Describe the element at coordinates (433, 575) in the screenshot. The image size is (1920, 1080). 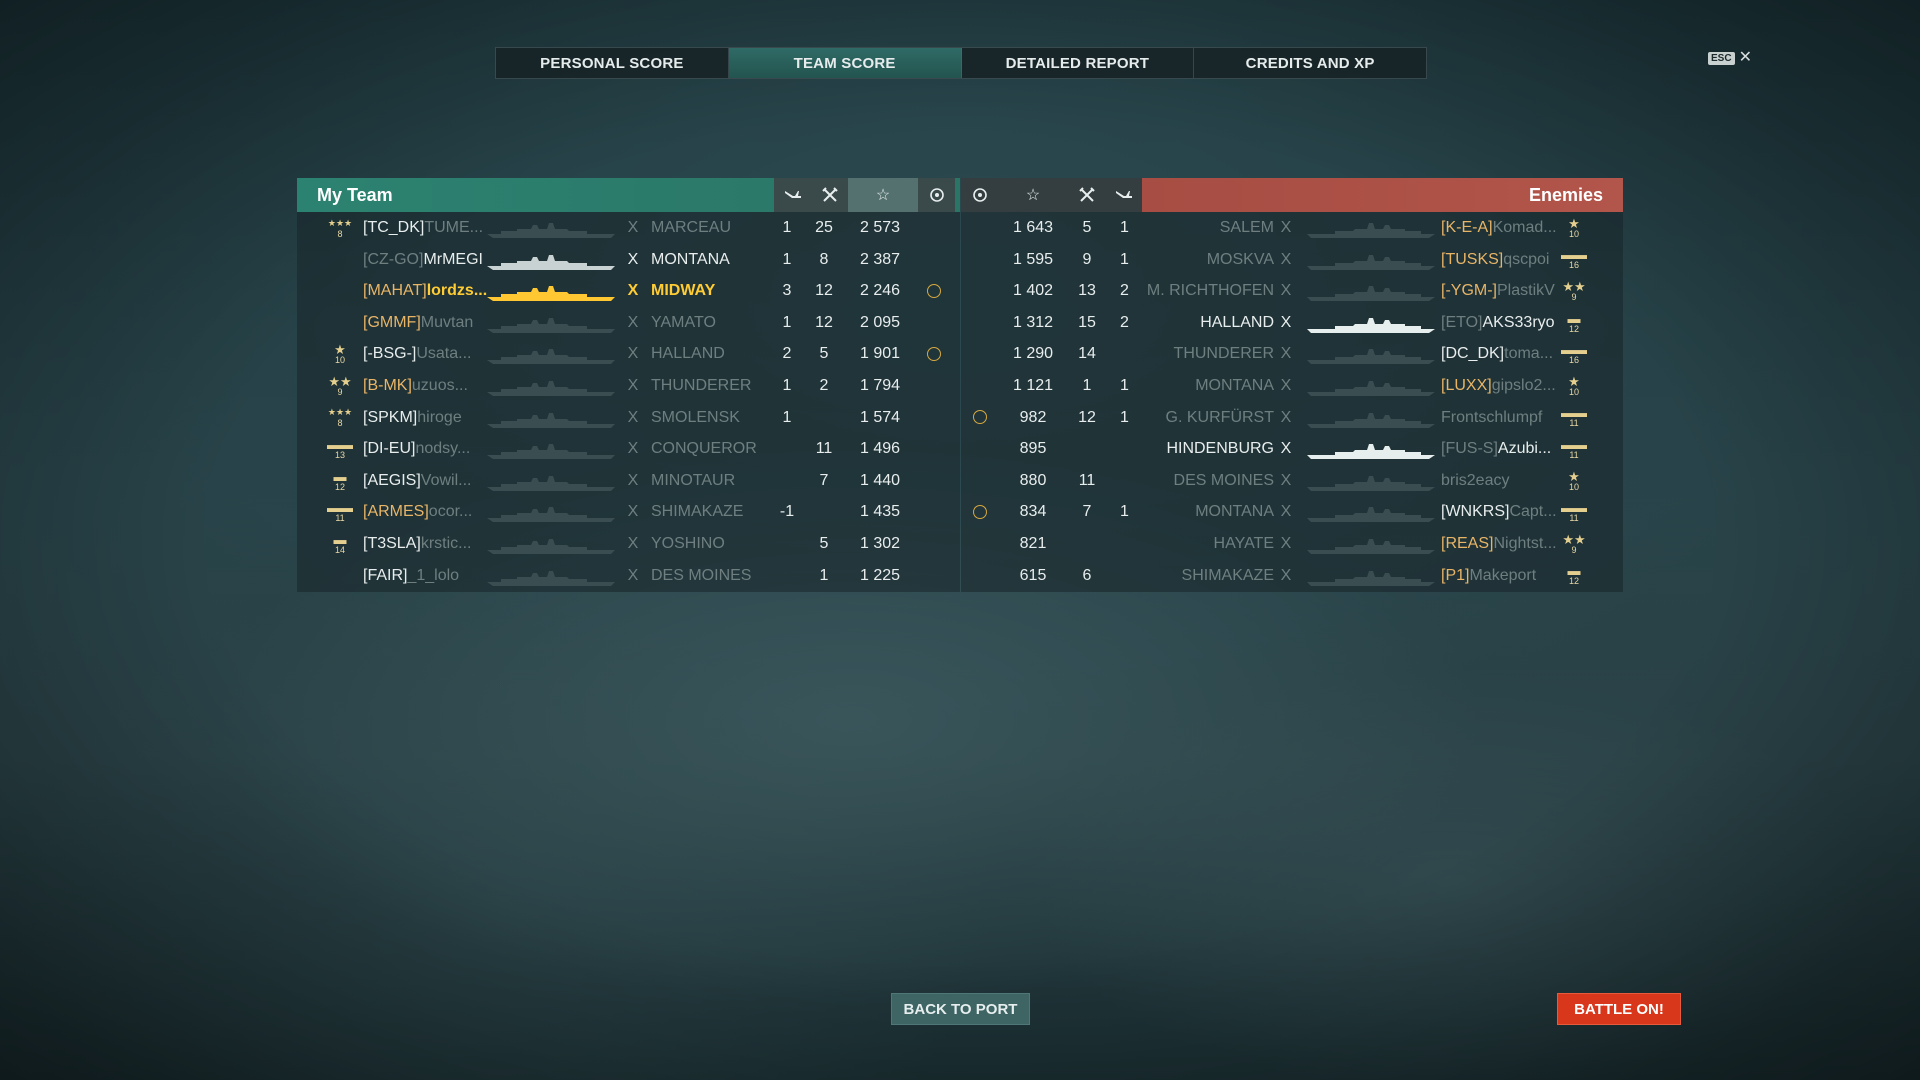
I see `player-name: _1_lolo` at that location.